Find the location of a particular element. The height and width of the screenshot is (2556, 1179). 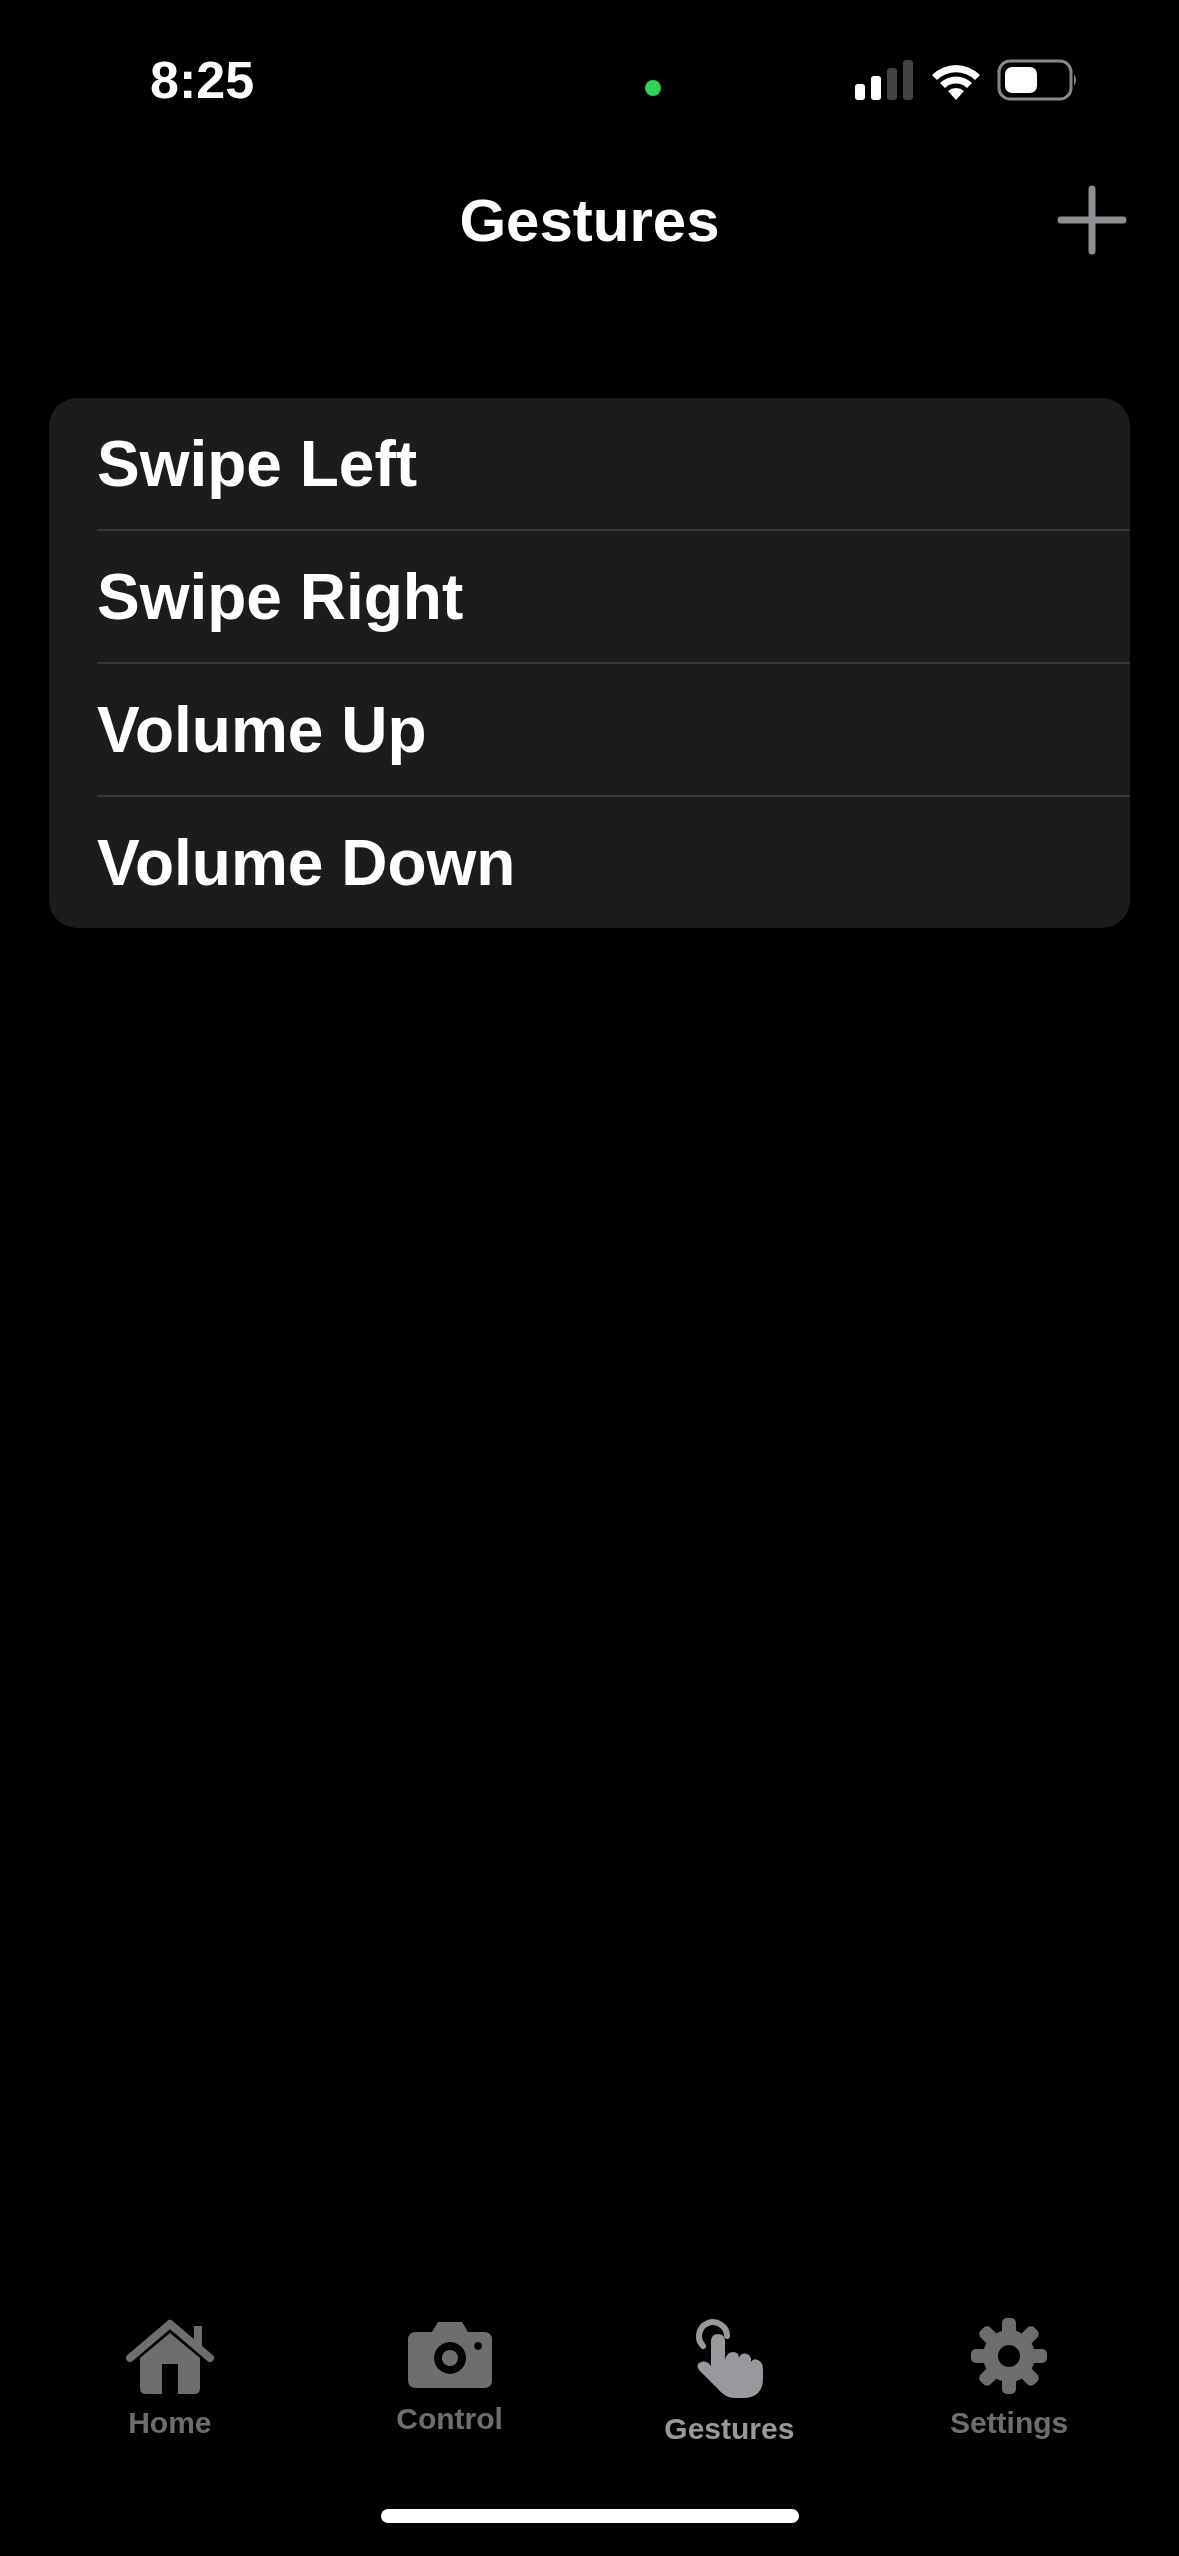

signal-icon is located at coordinates (885, 80).